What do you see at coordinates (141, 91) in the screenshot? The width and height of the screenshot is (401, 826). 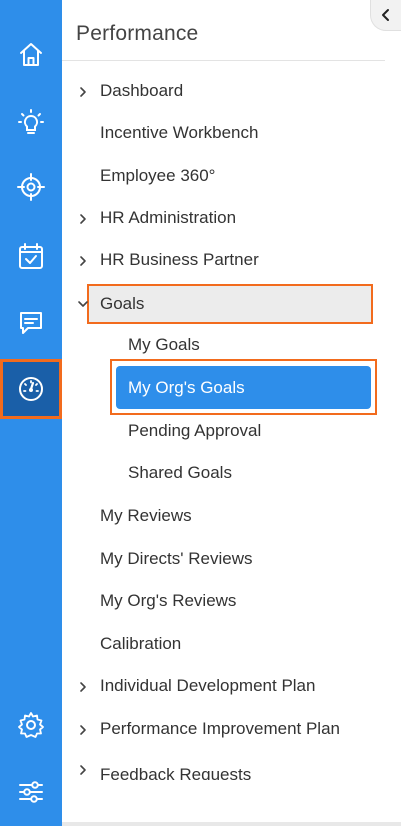 I see `menu-item-dashboard: Dashboard` at bounding box center [141, 91].